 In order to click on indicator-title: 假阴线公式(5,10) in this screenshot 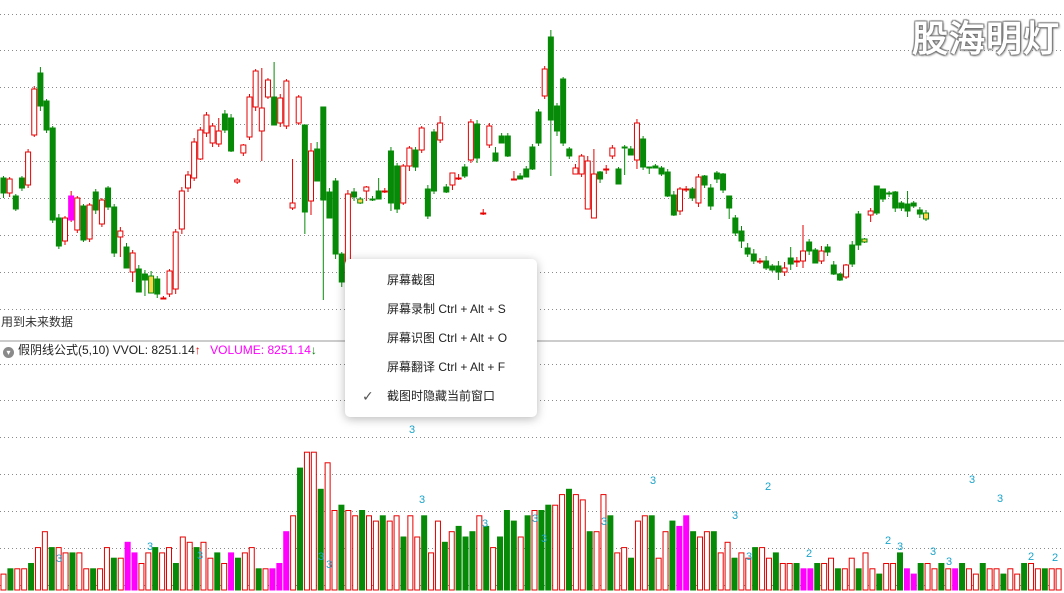, I will do `click(63, 350)`.